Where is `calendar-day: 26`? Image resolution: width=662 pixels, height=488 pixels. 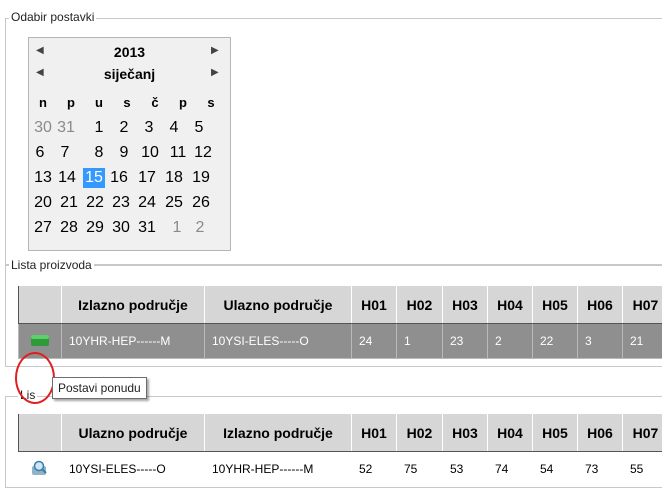
calendar-day: 26 is located at coordinates (201, 203).